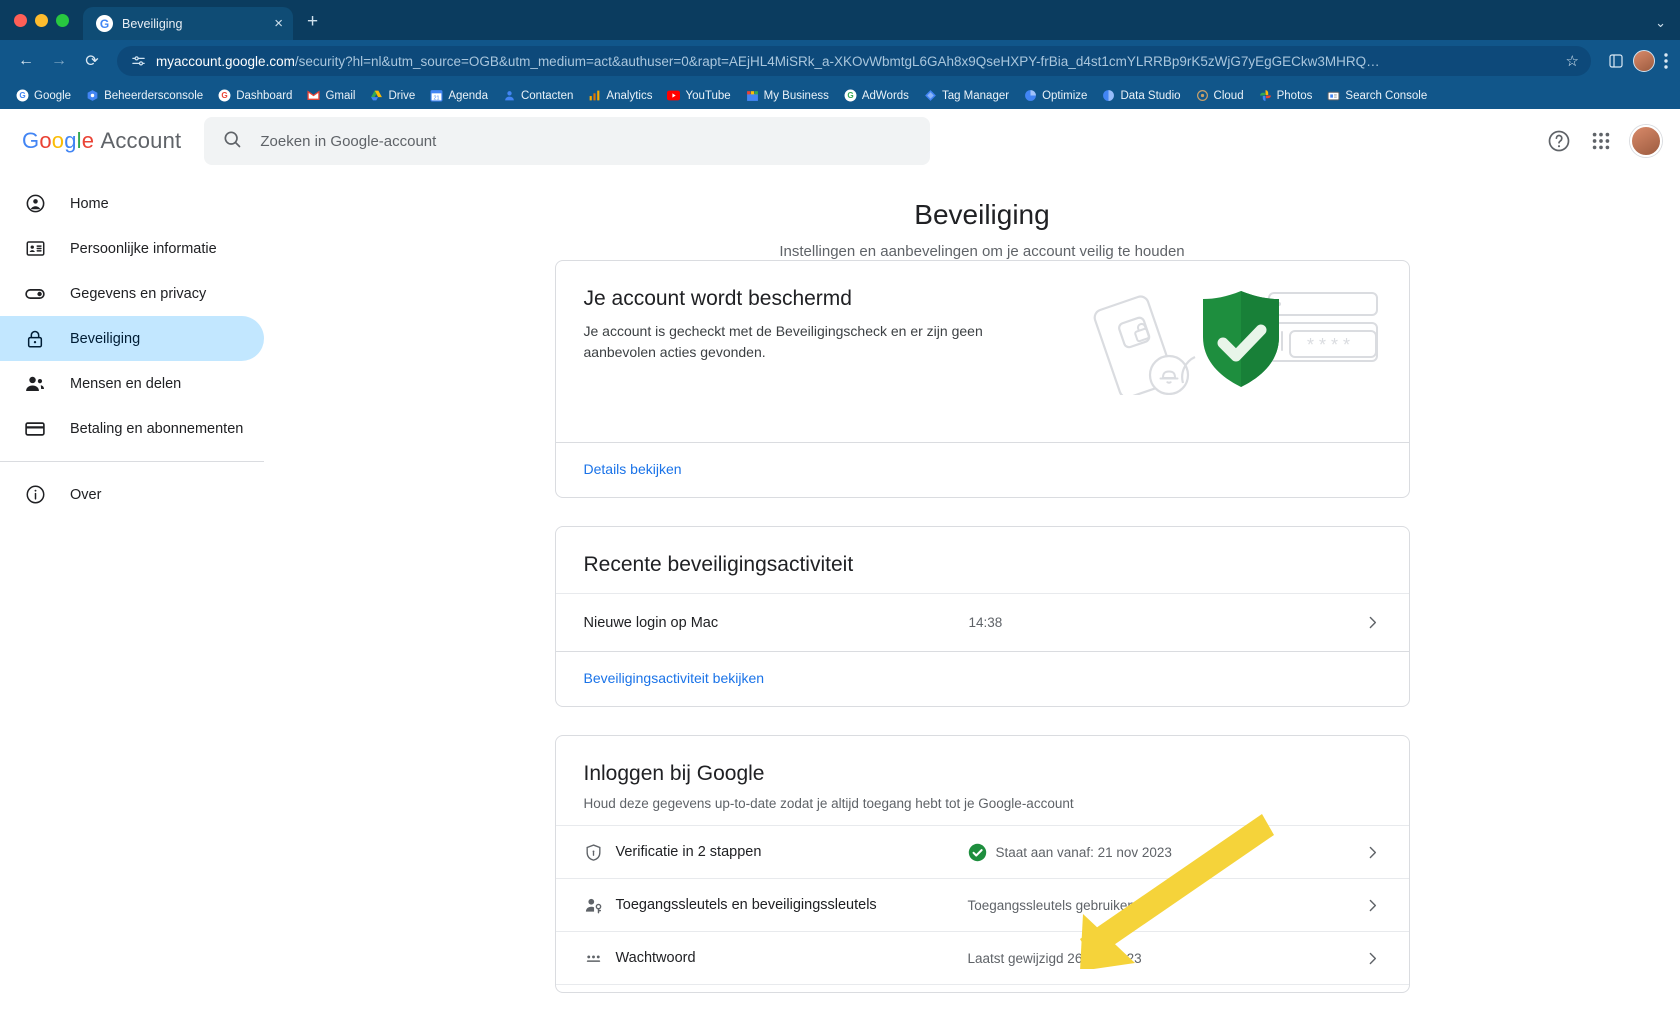  Describe the element at coordinates (459, 95) in the screenshot. I see `bookmark-agenda: 21 Agenda` at that location.